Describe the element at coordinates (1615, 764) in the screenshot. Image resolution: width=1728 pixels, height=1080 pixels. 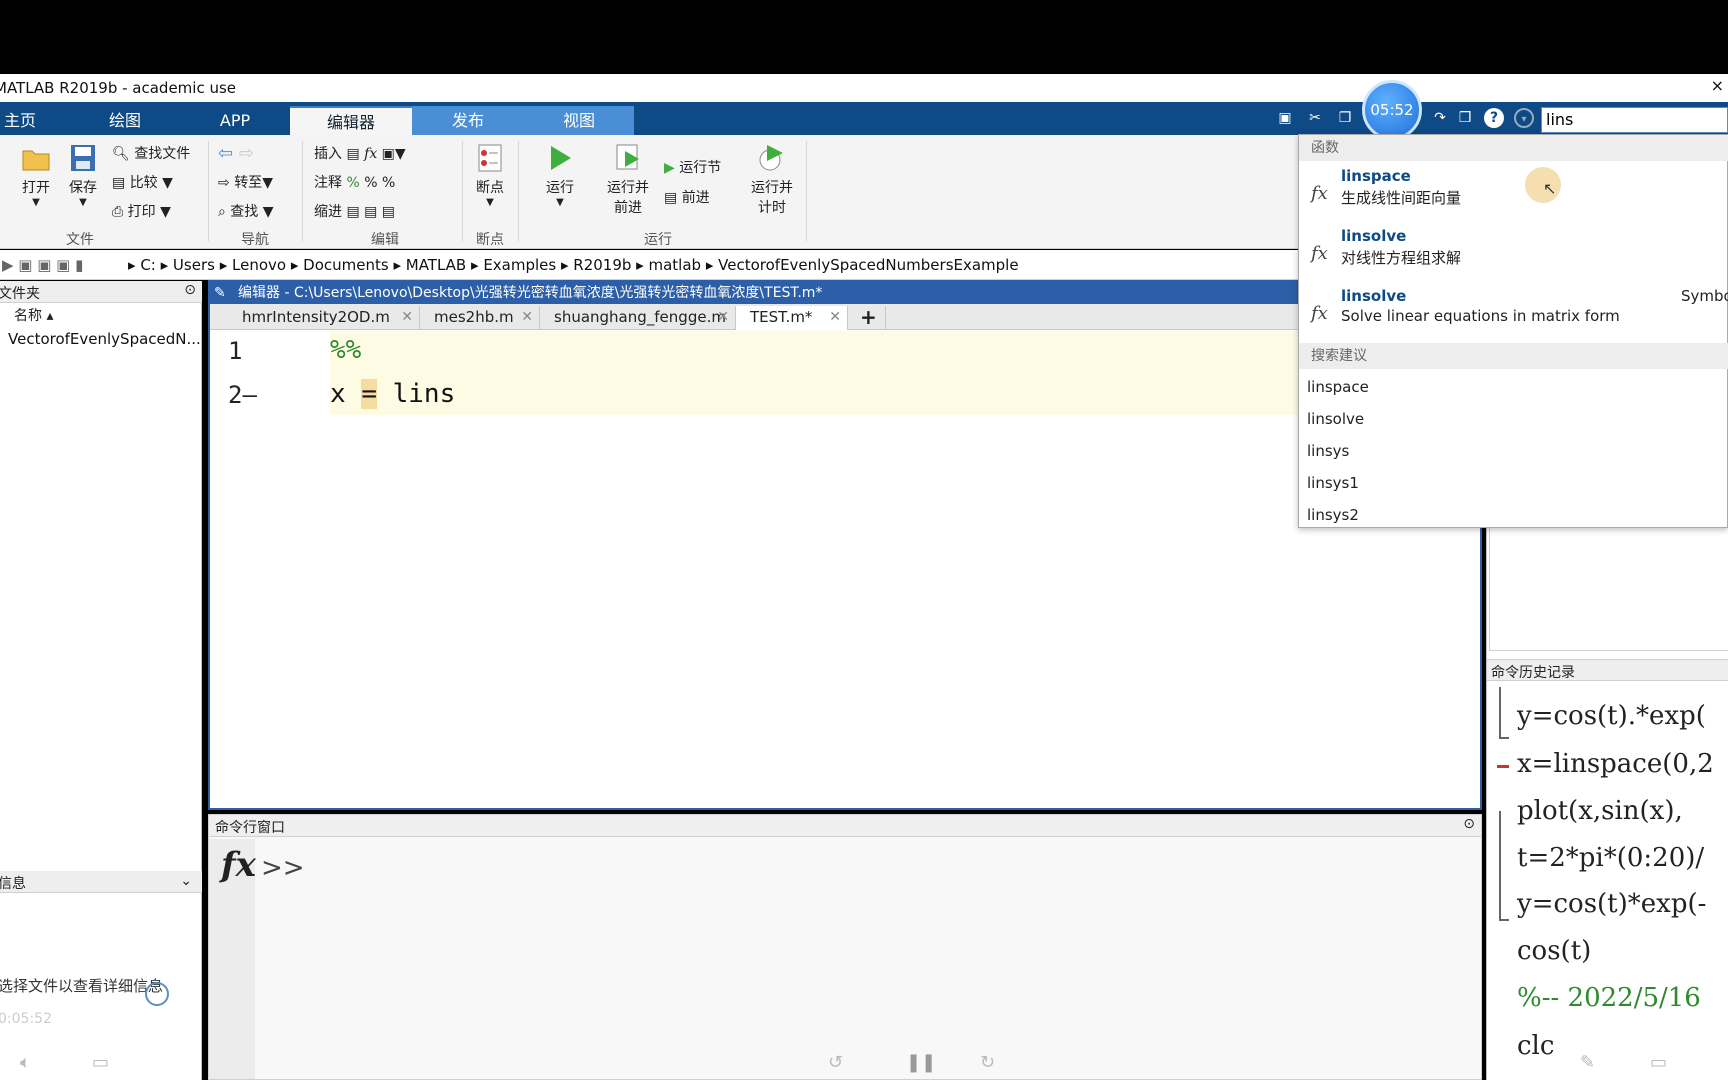
I see `history-line: x=linspace(0,2` at that location.